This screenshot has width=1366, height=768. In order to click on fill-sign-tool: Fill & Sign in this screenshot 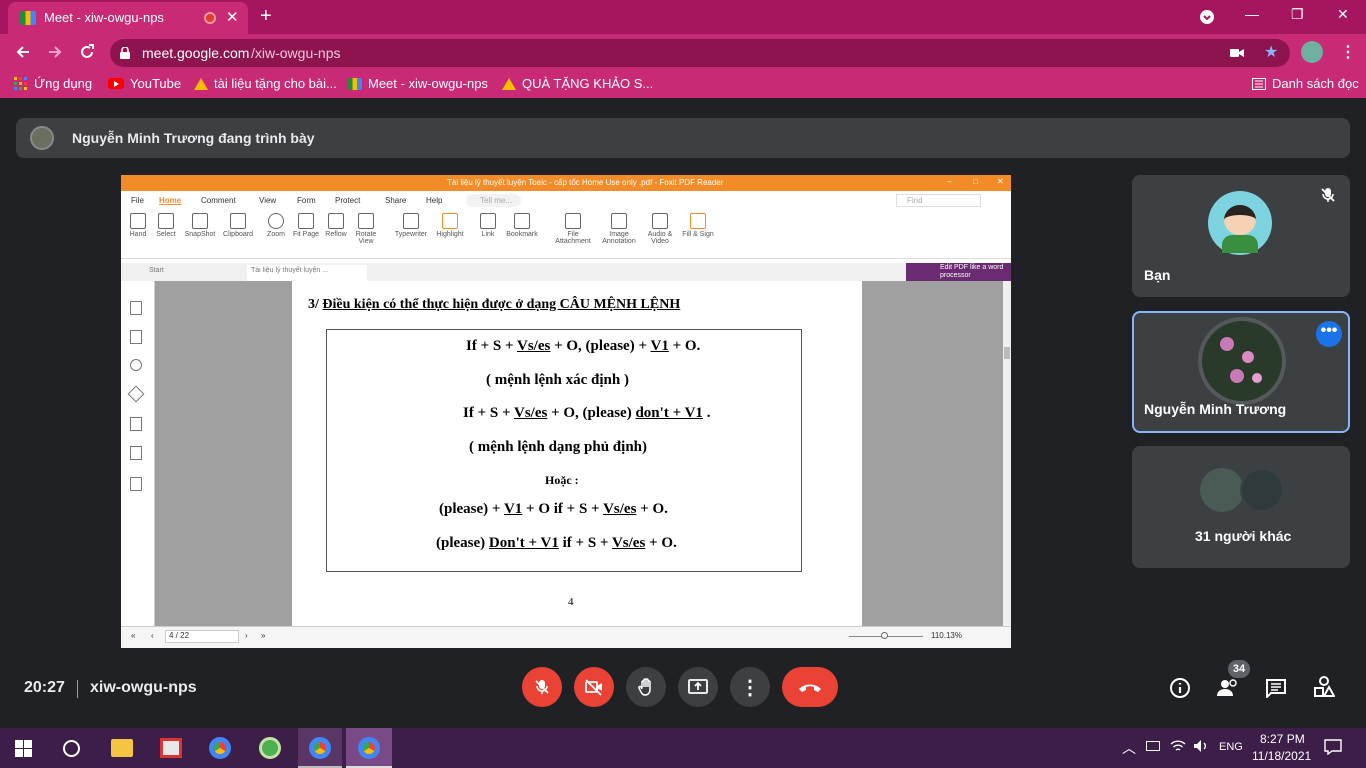, I will do `click(698, 225)`.